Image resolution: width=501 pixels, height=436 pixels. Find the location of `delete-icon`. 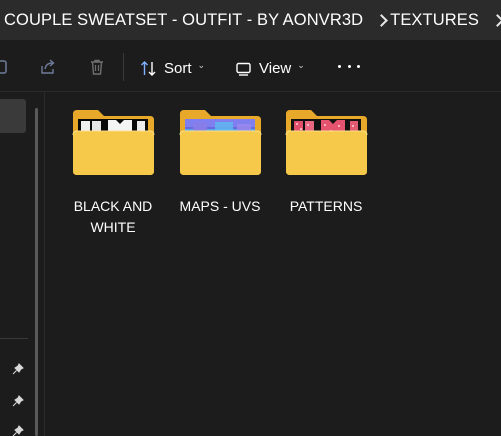

delete-icon is located at coordinates (97, 67).